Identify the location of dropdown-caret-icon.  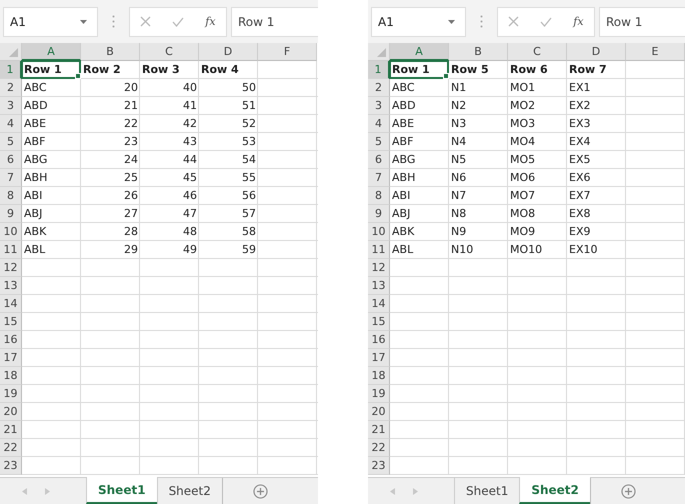
(451, 22).